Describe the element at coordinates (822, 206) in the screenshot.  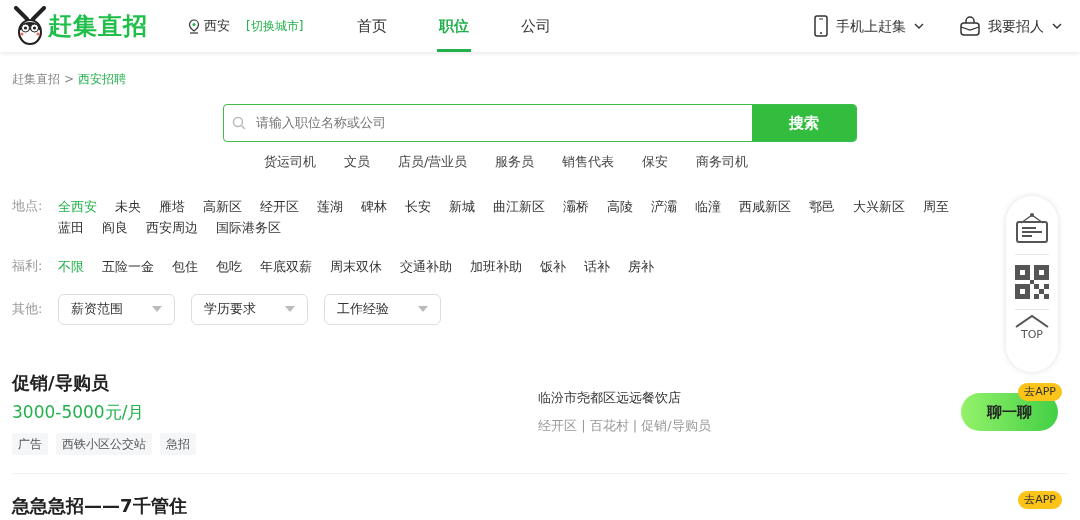
I see `filter-option: 鄠邑` at that location.